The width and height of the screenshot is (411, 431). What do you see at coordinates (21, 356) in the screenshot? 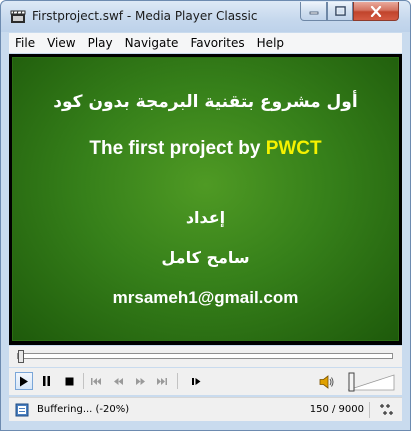
I see `seek-thumb` at bounding box center [21, 356].